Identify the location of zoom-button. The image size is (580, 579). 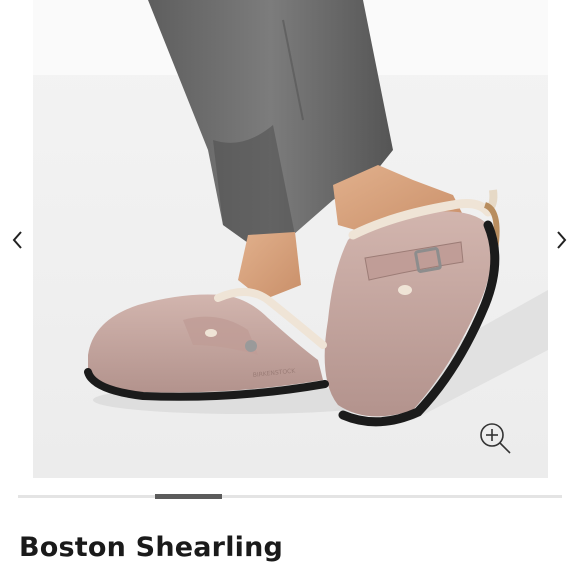
(496, 439).